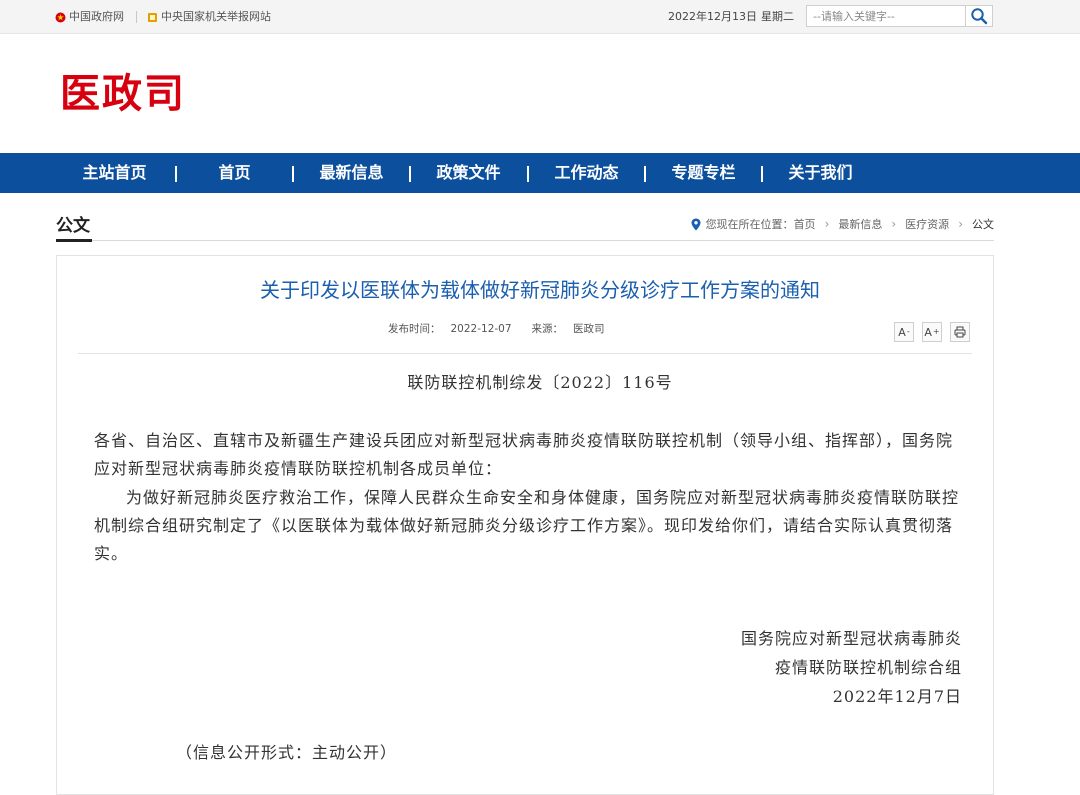 The image size is (1080, 795). What do you see at coordinates (74, 240) in the screenshot?
I see `section-title-underline` at bounding box center [74, 240].